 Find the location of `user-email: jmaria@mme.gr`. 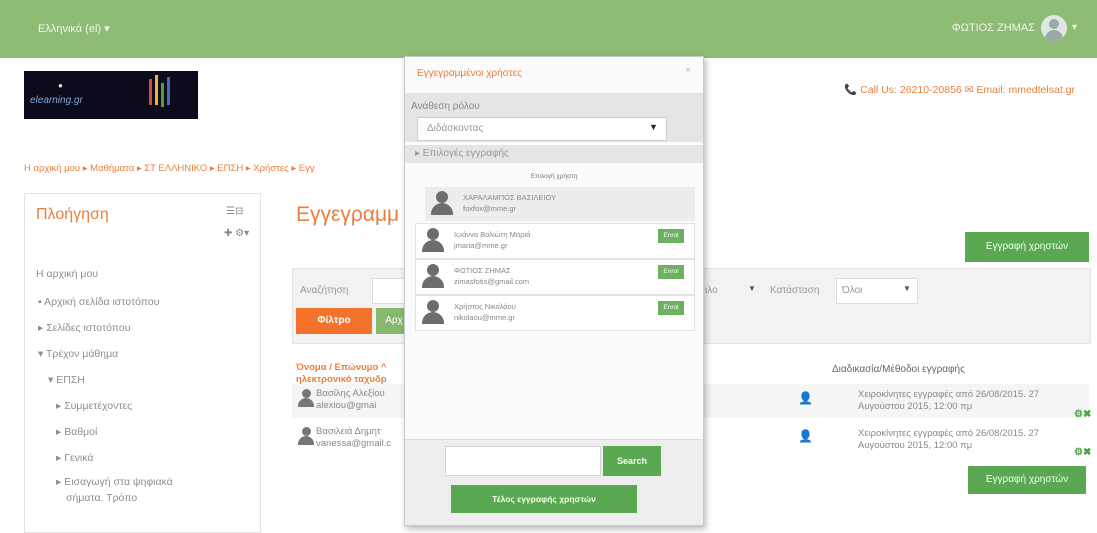

user-email: jmaria@mme.gr is located at coordinates (481, 245).